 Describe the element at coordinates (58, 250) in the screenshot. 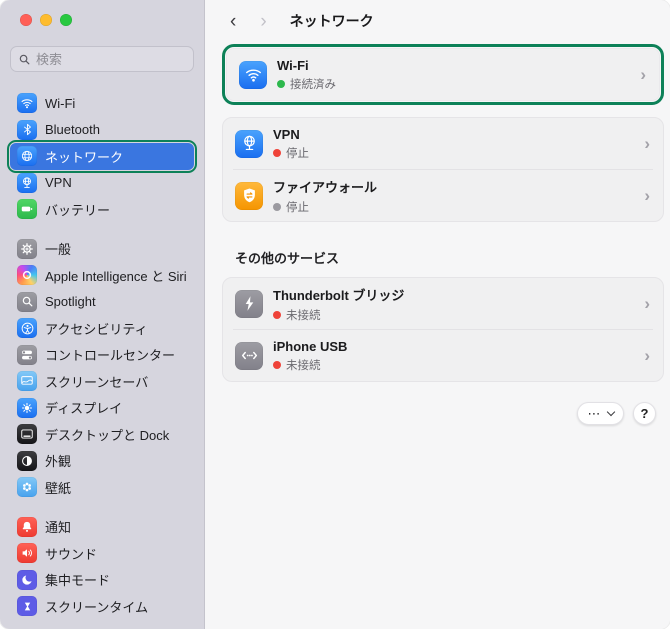

I see `sidebar-item-label: 一般` at that location.